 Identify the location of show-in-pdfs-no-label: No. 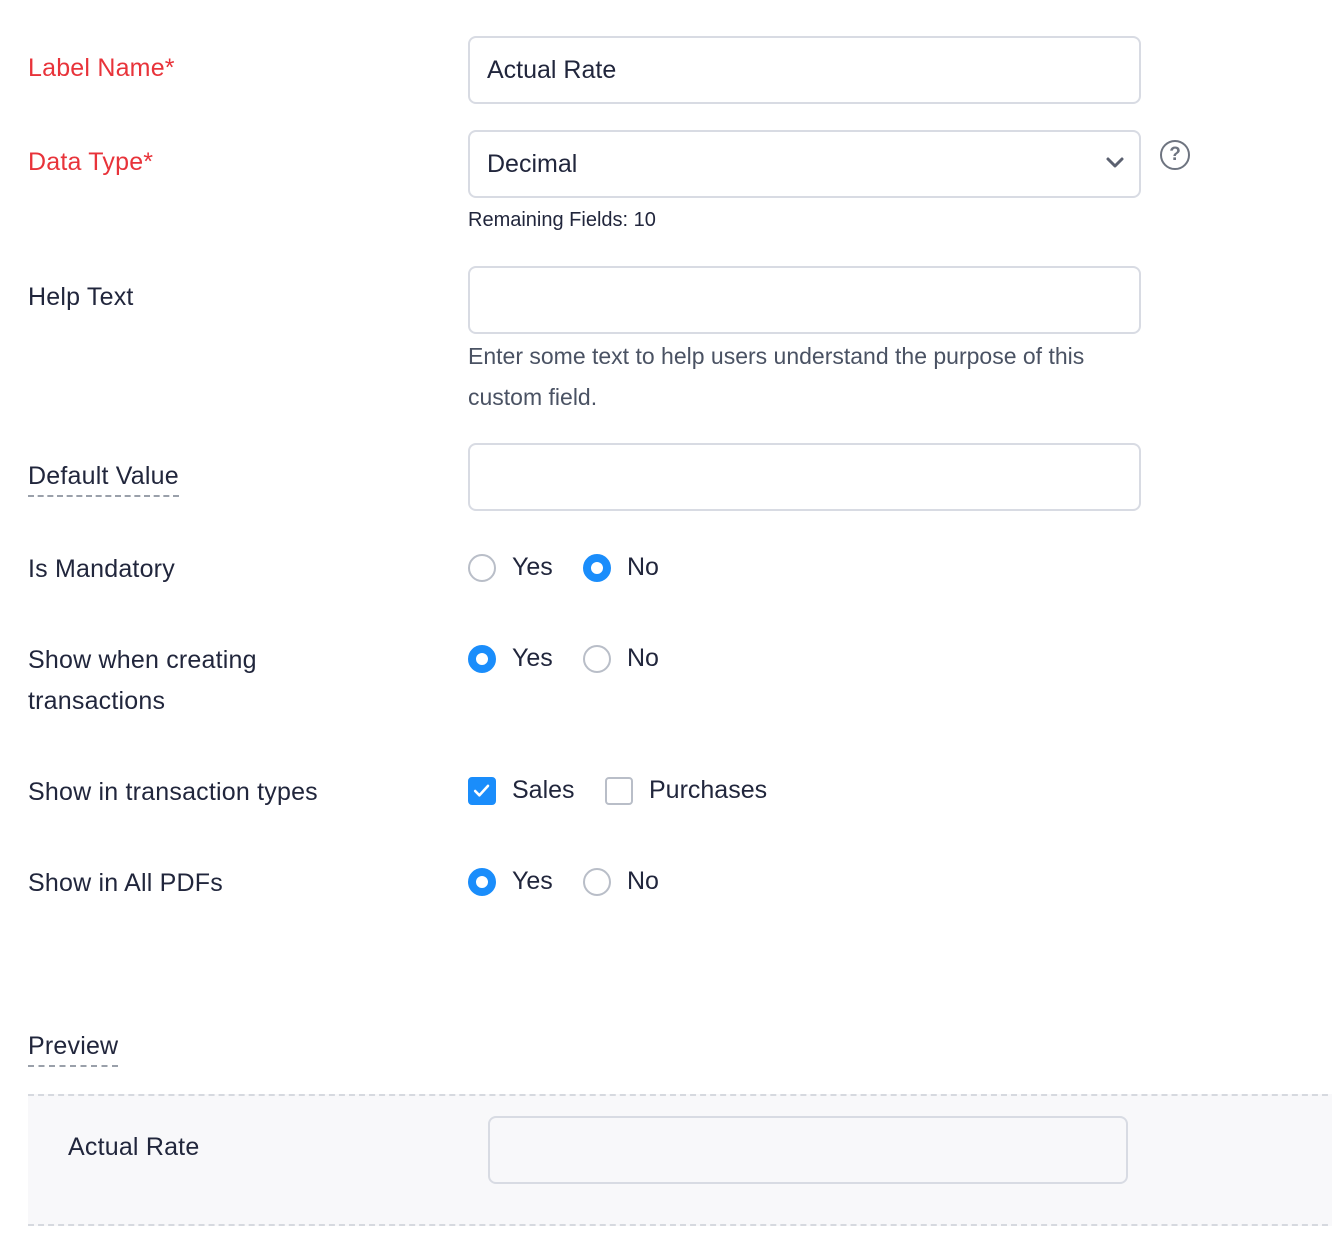
(643, 881).